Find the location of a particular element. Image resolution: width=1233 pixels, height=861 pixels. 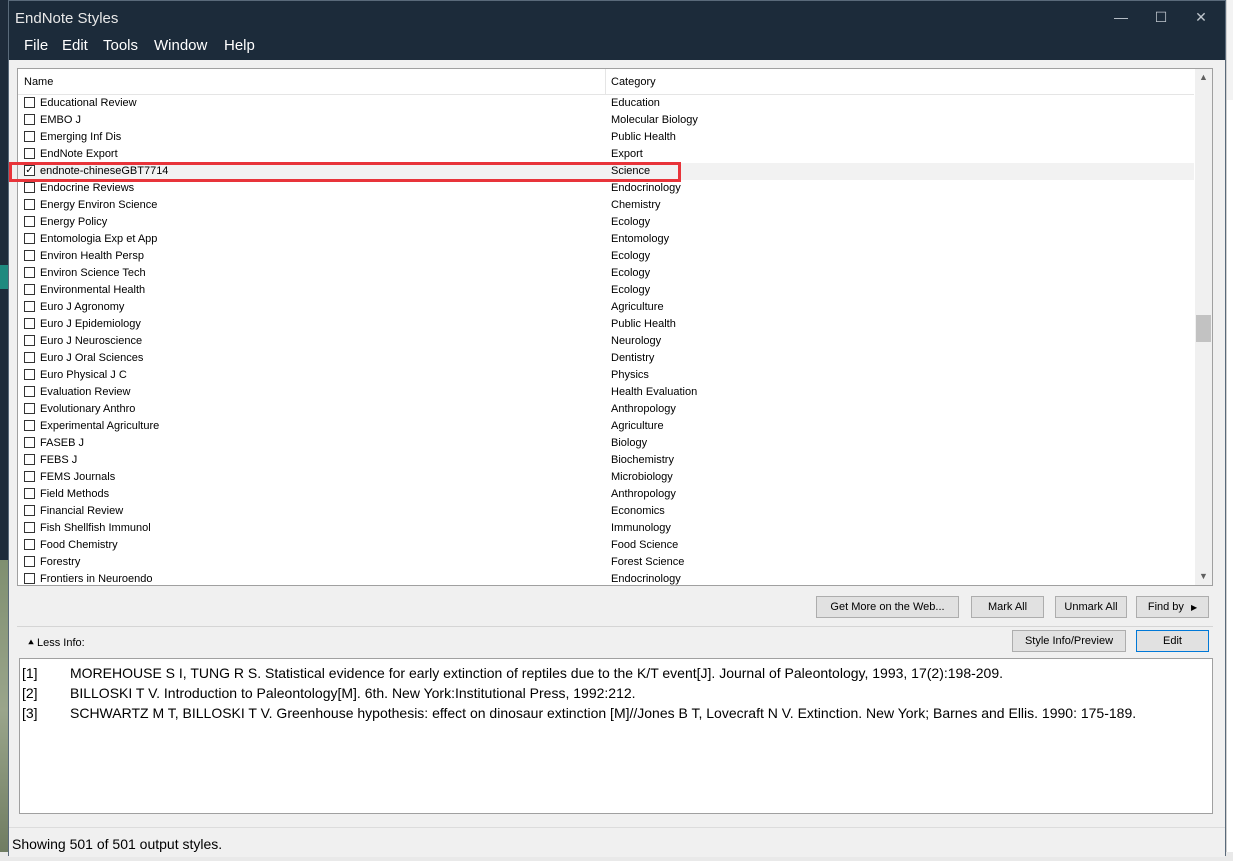

menu-file: File is located at coordinates (36, 45).